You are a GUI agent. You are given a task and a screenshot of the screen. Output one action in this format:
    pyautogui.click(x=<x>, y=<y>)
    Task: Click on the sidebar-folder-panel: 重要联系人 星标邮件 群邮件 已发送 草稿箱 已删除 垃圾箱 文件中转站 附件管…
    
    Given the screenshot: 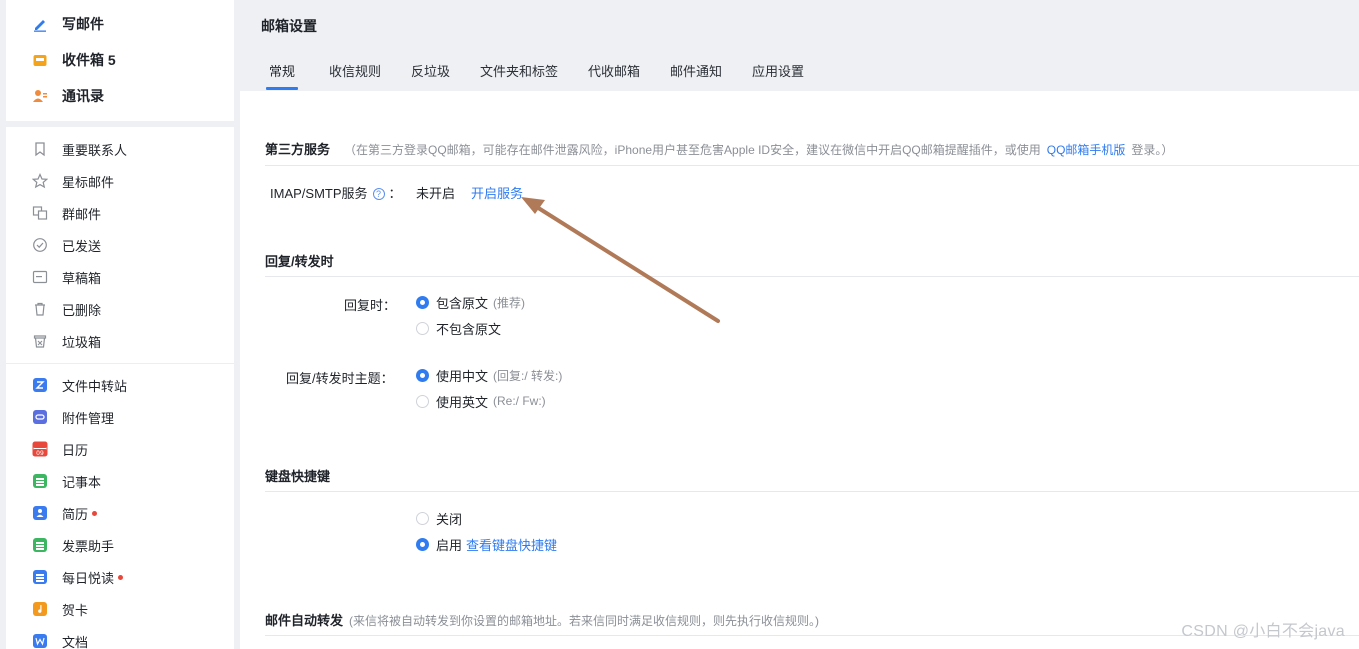 What is the action you would take?
    pyautogui.click(x=120, y=388)
    